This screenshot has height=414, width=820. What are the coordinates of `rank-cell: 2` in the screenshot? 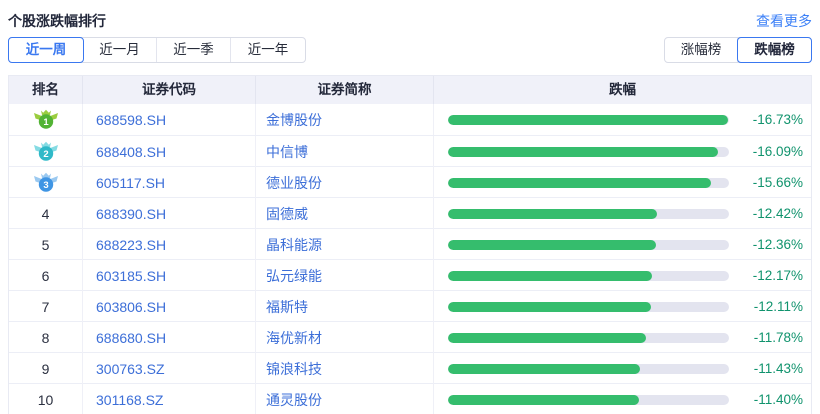 It's located at (46, 151).